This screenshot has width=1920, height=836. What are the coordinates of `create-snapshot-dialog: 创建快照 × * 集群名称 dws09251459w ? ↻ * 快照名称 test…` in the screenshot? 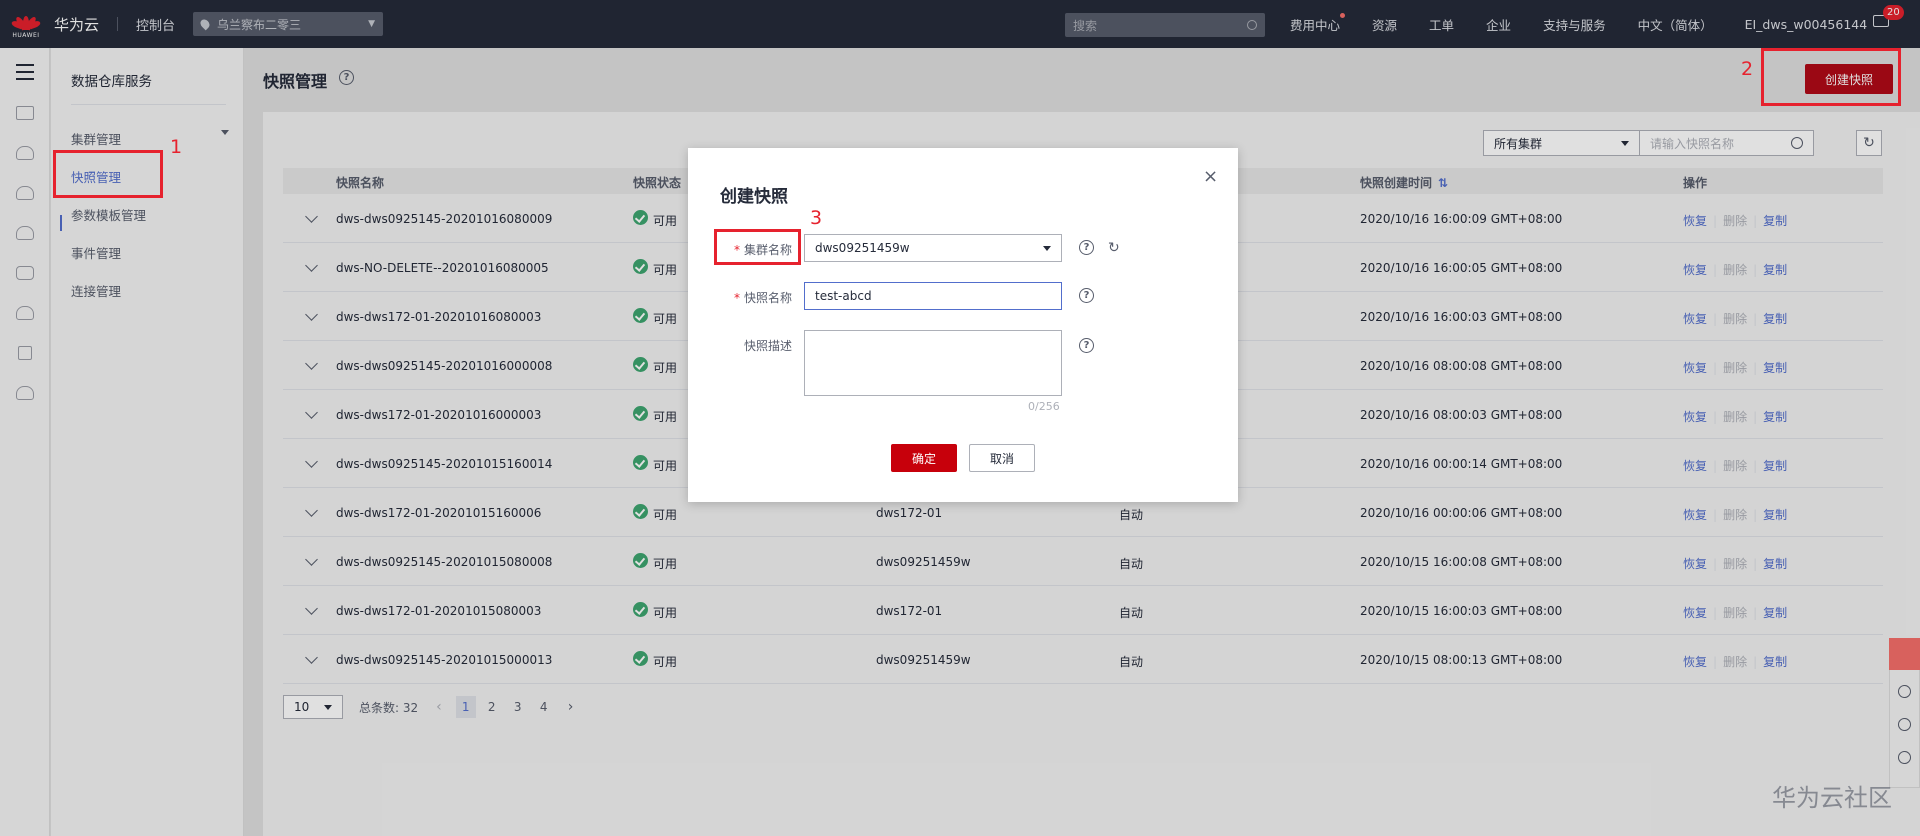 It's located at (963, 325).